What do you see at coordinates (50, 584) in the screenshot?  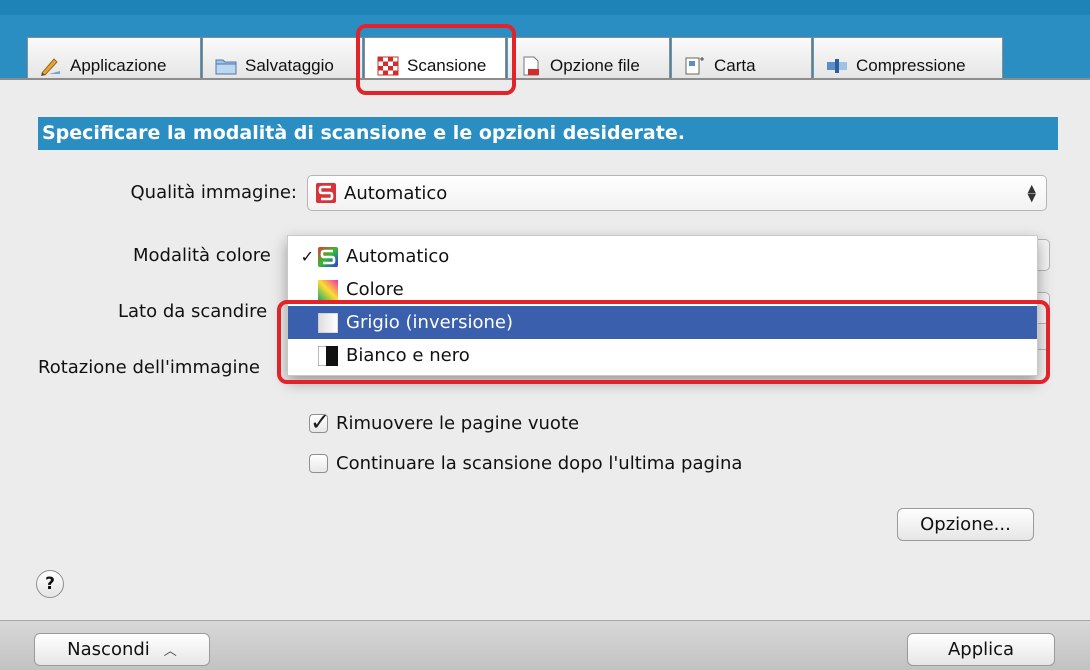 I see `help-button: ?` at bounding box center [50, 584].